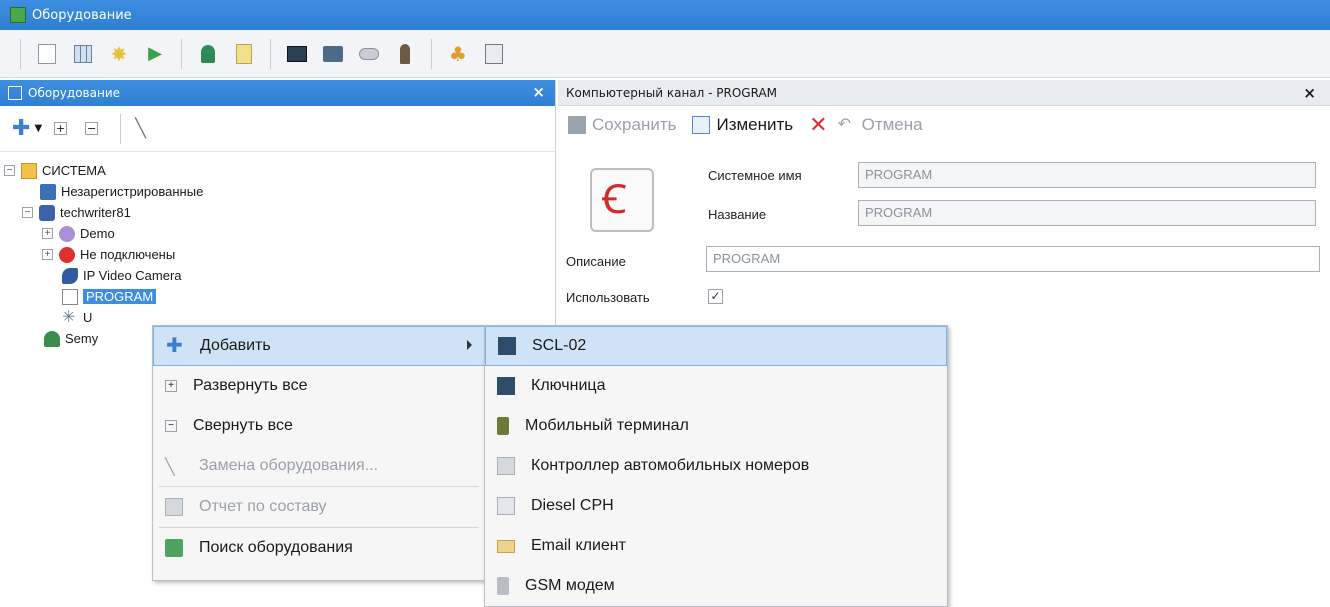 This screenshot has height=607, width=1330. What do you see at coordinates (47, 212) in the screenshot?
I see `server-icon` at bounding box center [47, 212].